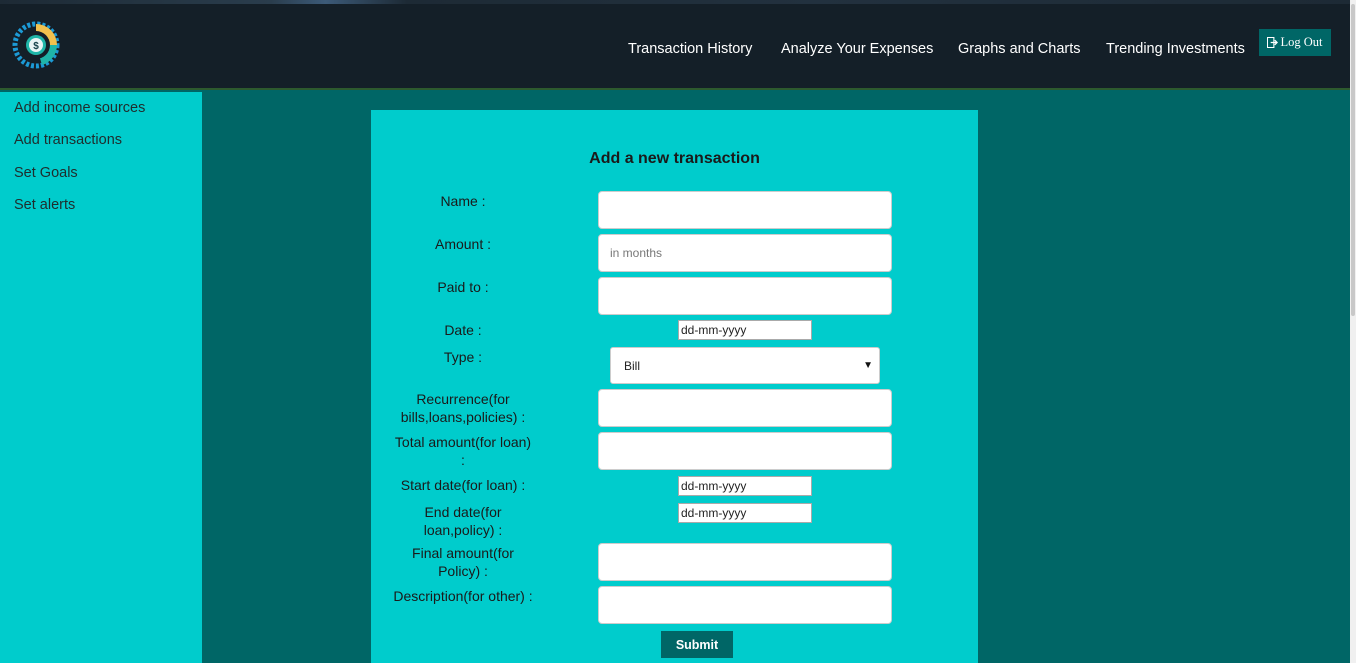 This screenshot has height=663, width=1356. I want to click on type-label: Type :, so click(463, 357).